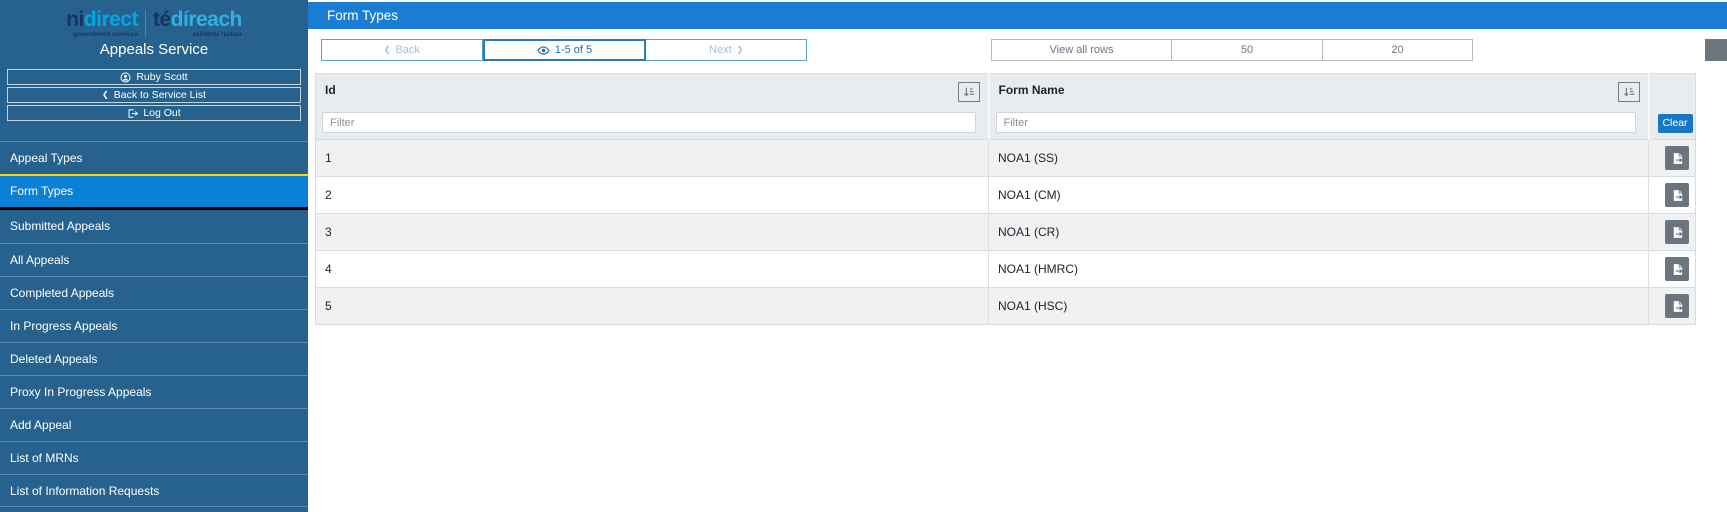 This screenshot has width=1727, height=512. What do you see at coordinates (154, 192) in the screenshot?
I see `sidebar-item-form-types: Form Types` at bounding box center [154, 192].